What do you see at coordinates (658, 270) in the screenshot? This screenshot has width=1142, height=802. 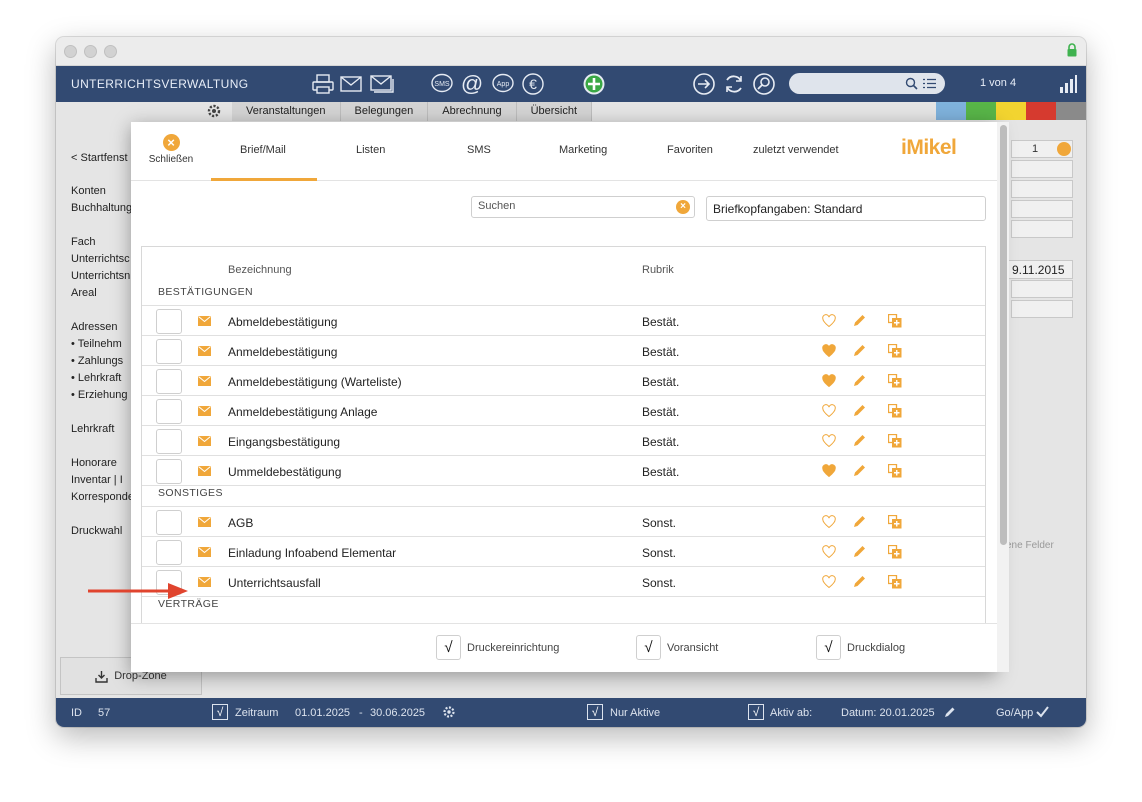 I see `column-header-rubrik: Rubrik` at bounding box center [658, 270].